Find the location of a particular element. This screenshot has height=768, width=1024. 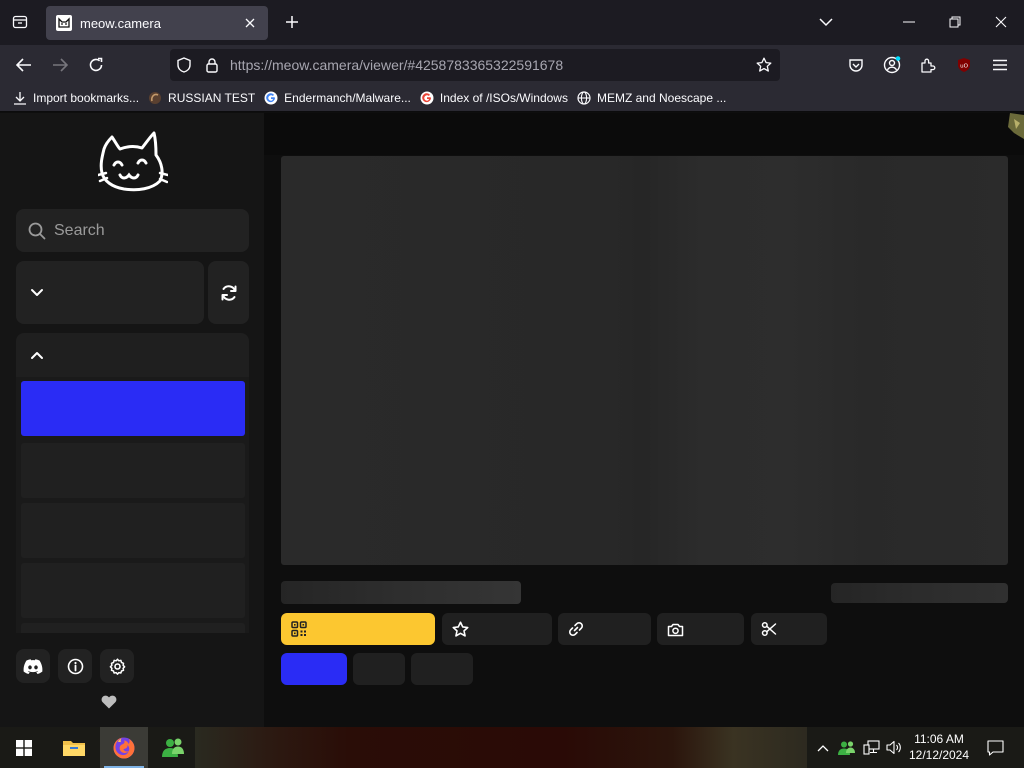

forward-button is located at coordinates (60, 65).